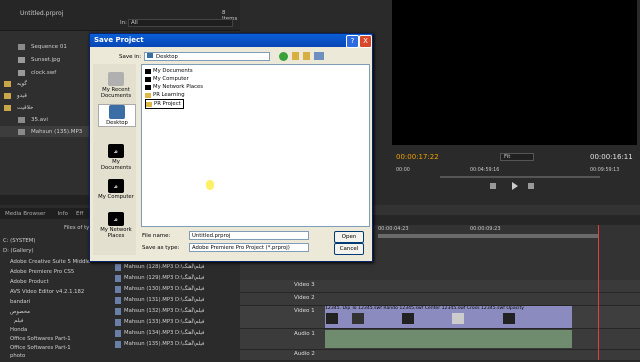  Describe the element at coordinates (417, 157) in the screenshot. I see `playhead-timecode: 00:00:17:22` at that location.